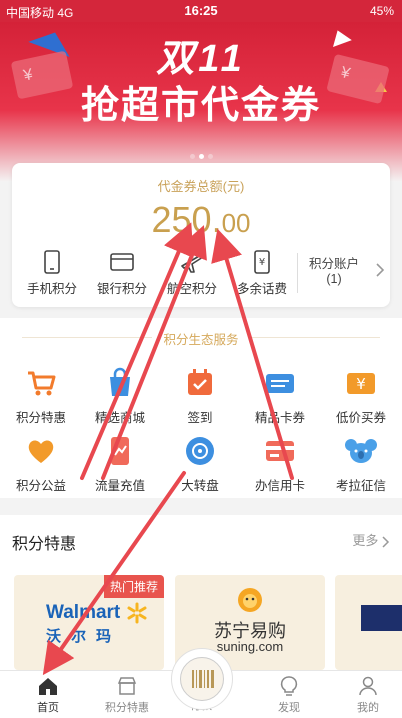 The image size is (402, 718). I want to click on barcode-icon, so click(203, 679).